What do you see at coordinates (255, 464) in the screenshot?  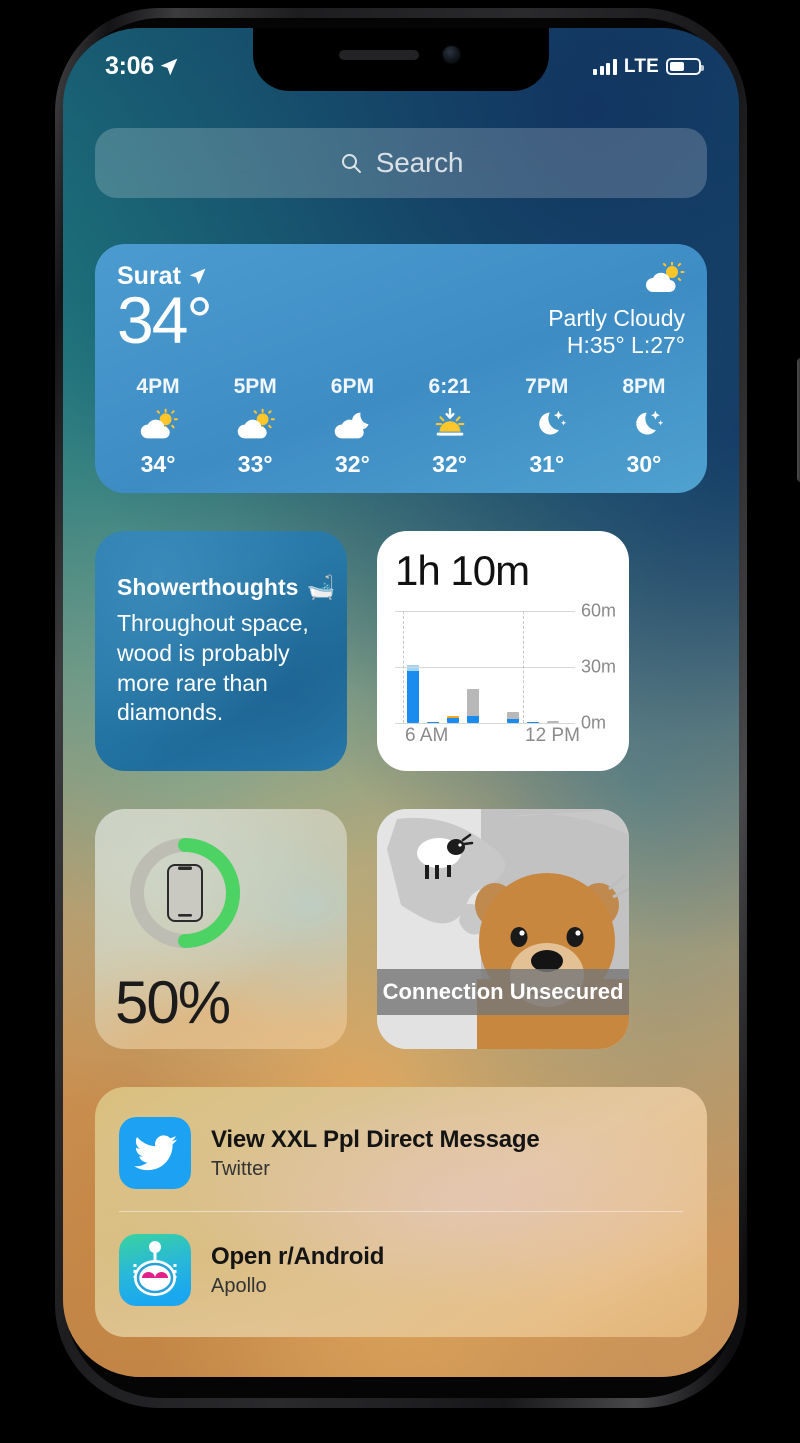 I see `weather-hour-temp: 33°` at bounding box center [255, 464].